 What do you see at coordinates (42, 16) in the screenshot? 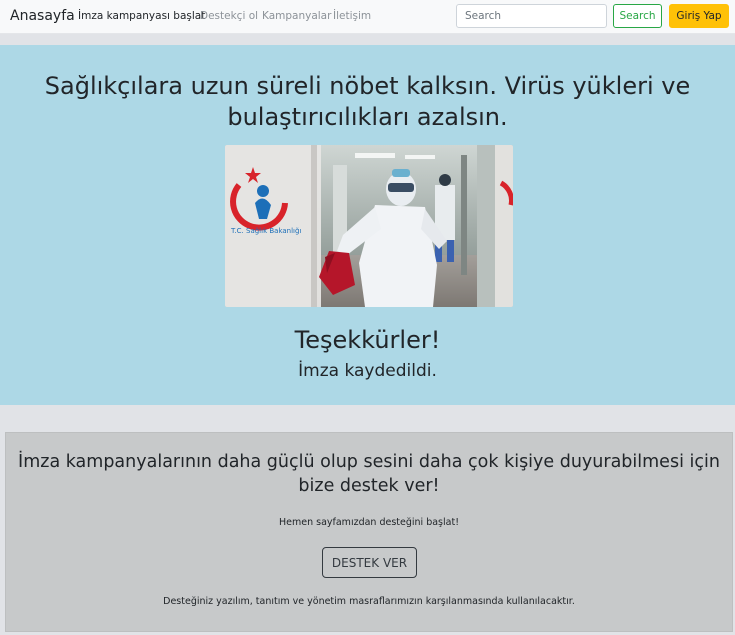
I see `brand-home-link: Anasayfa` at bounding box center [42, 16].